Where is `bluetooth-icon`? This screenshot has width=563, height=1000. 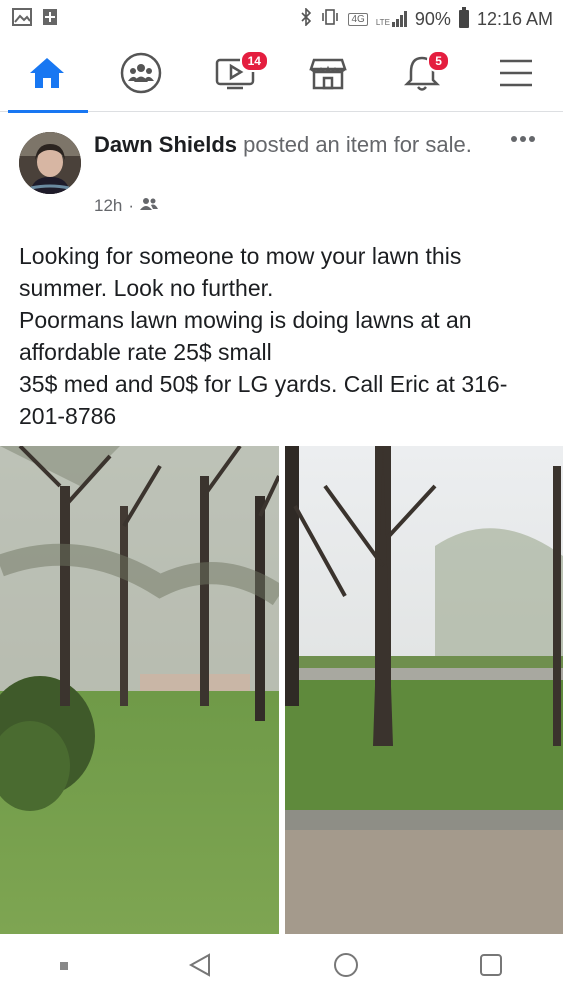
bluetooth-icon is located at coordinates (306, 18).